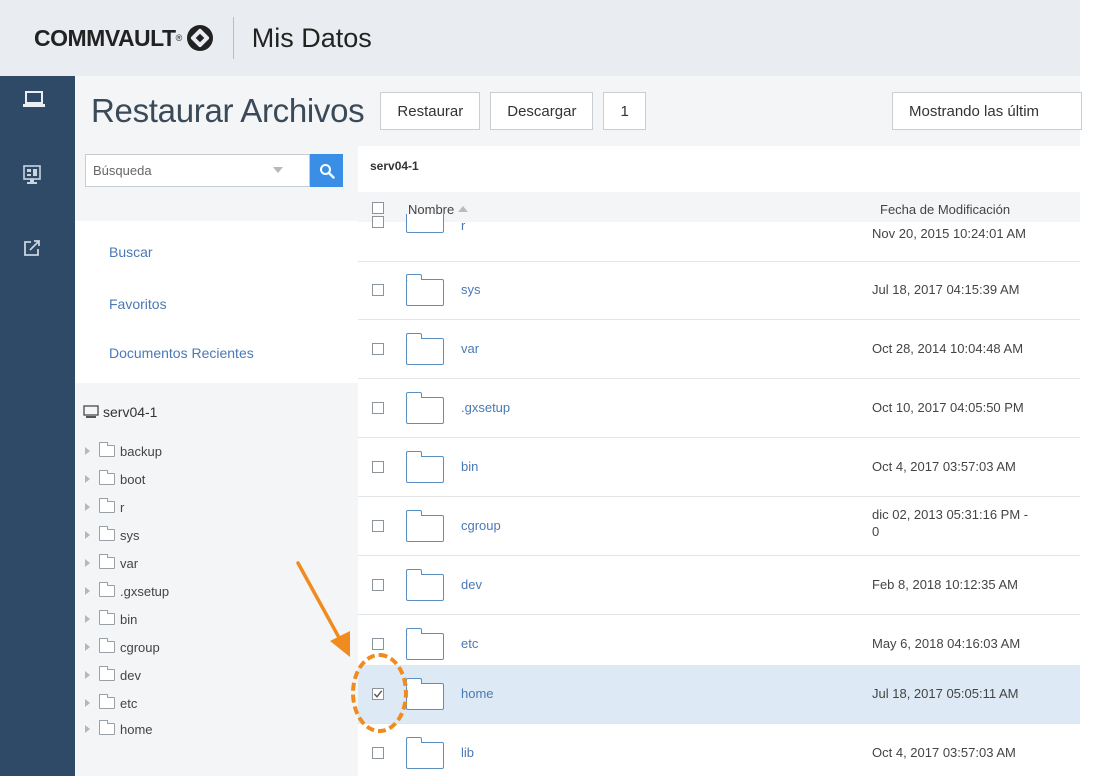 This screenshot has width=1093, height=776. I want to click on table-row-selected: home Jul 18, 2017 05:05:11 AM, so click(719, 694).